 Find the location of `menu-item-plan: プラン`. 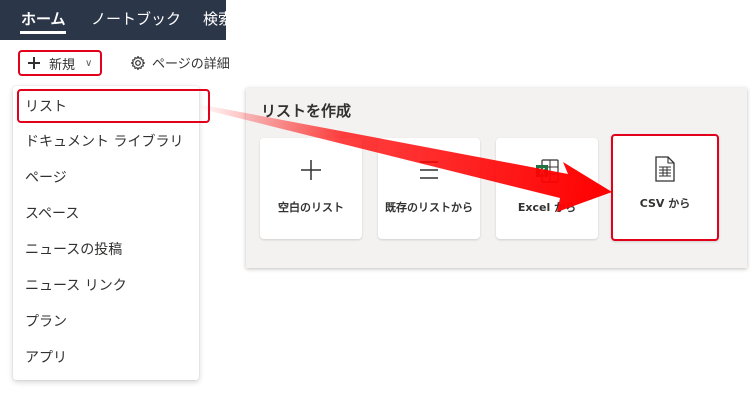

menu-item-plan: プラン is located at coordinates (106, 321).